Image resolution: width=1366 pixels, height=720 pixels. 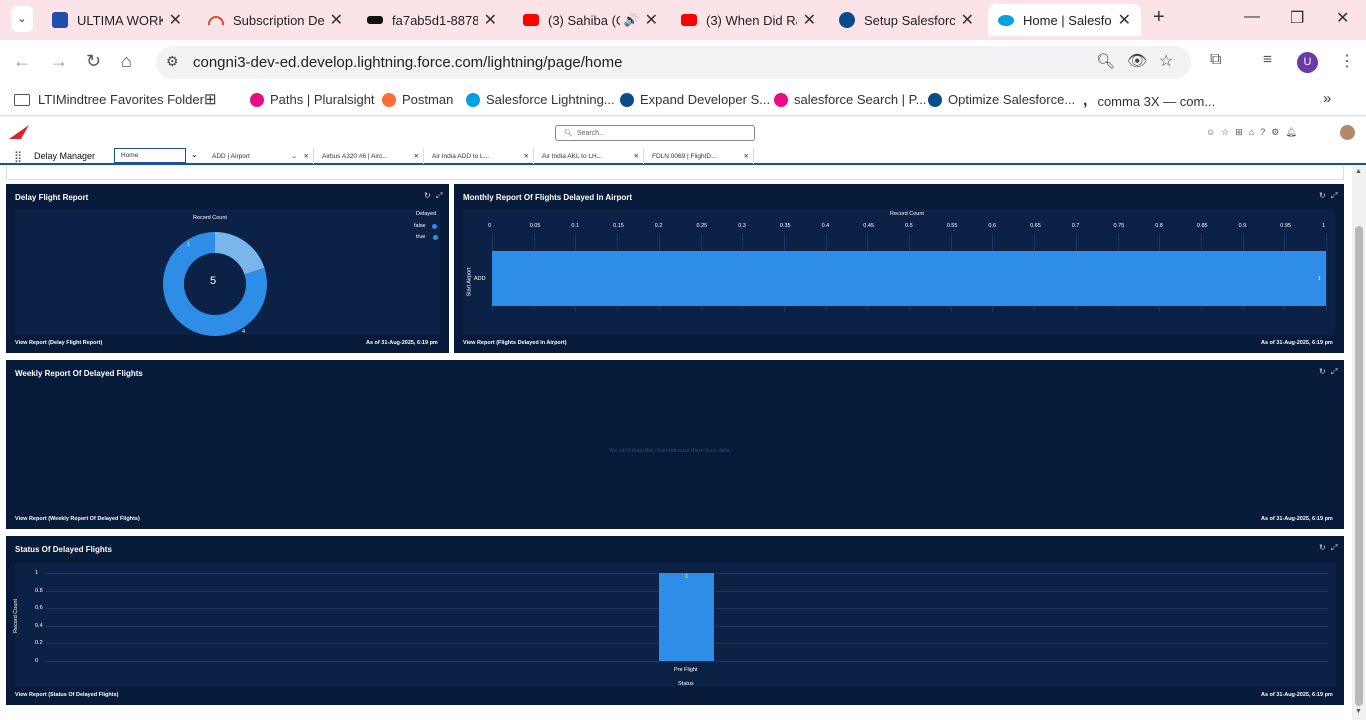 I want to click on help-icon: ?, so click(x=1265, y=132).